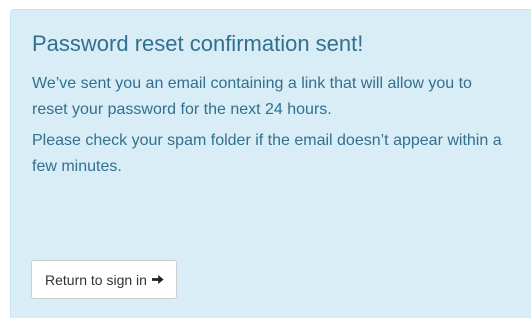 This screenshot has width=531, height=318. Describe the element at coordinates (198, 43) in the screenshot. I see `alert-title: Password reset confirmation sent!` at that location.